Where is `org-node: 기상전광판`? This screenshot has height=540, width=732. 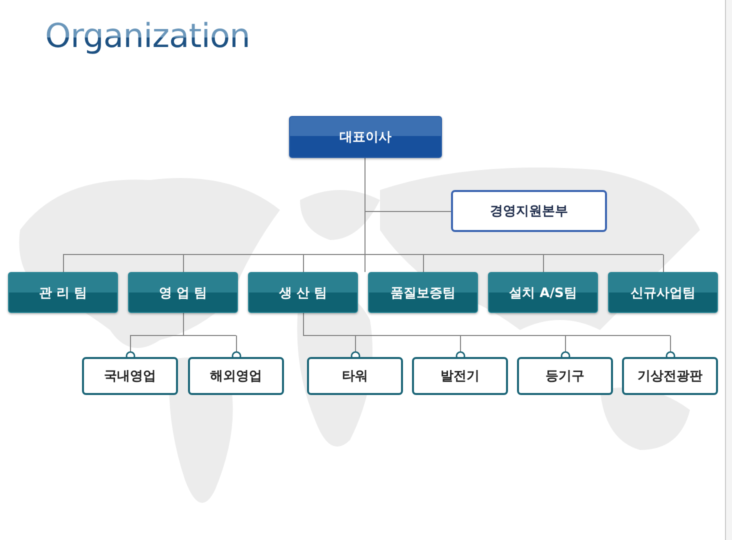 org-node: 기상전광판 is located at coordinates (670, 376).